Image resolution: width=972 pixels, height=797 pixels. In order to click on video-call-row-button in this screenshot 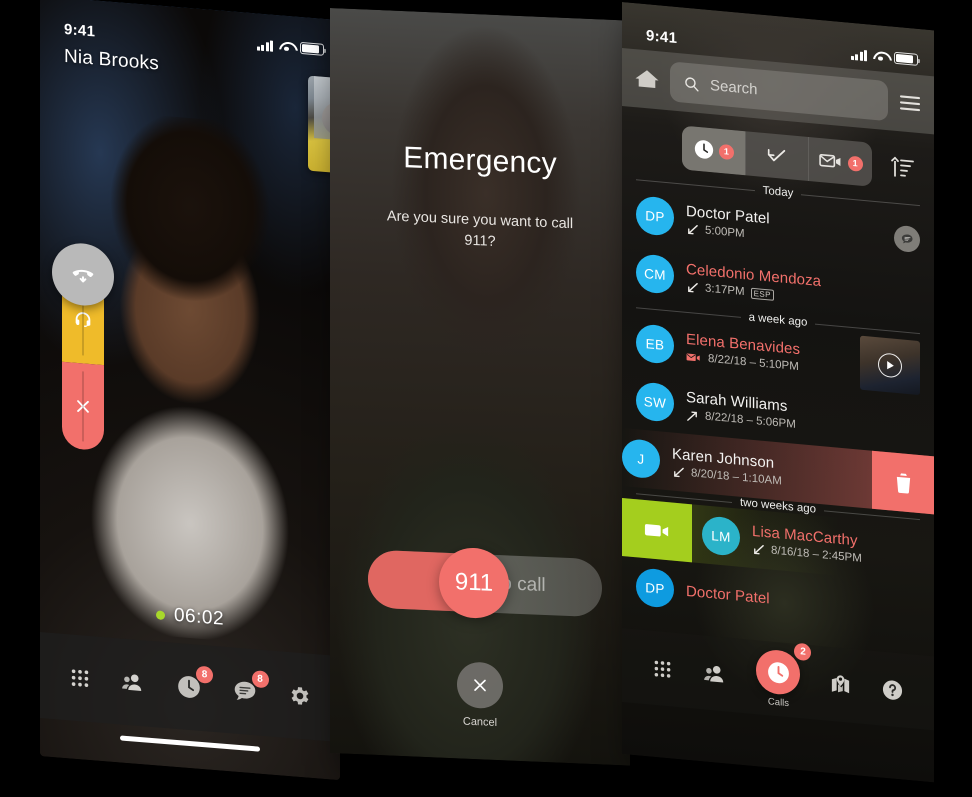, I will do `click(657, 530)`.